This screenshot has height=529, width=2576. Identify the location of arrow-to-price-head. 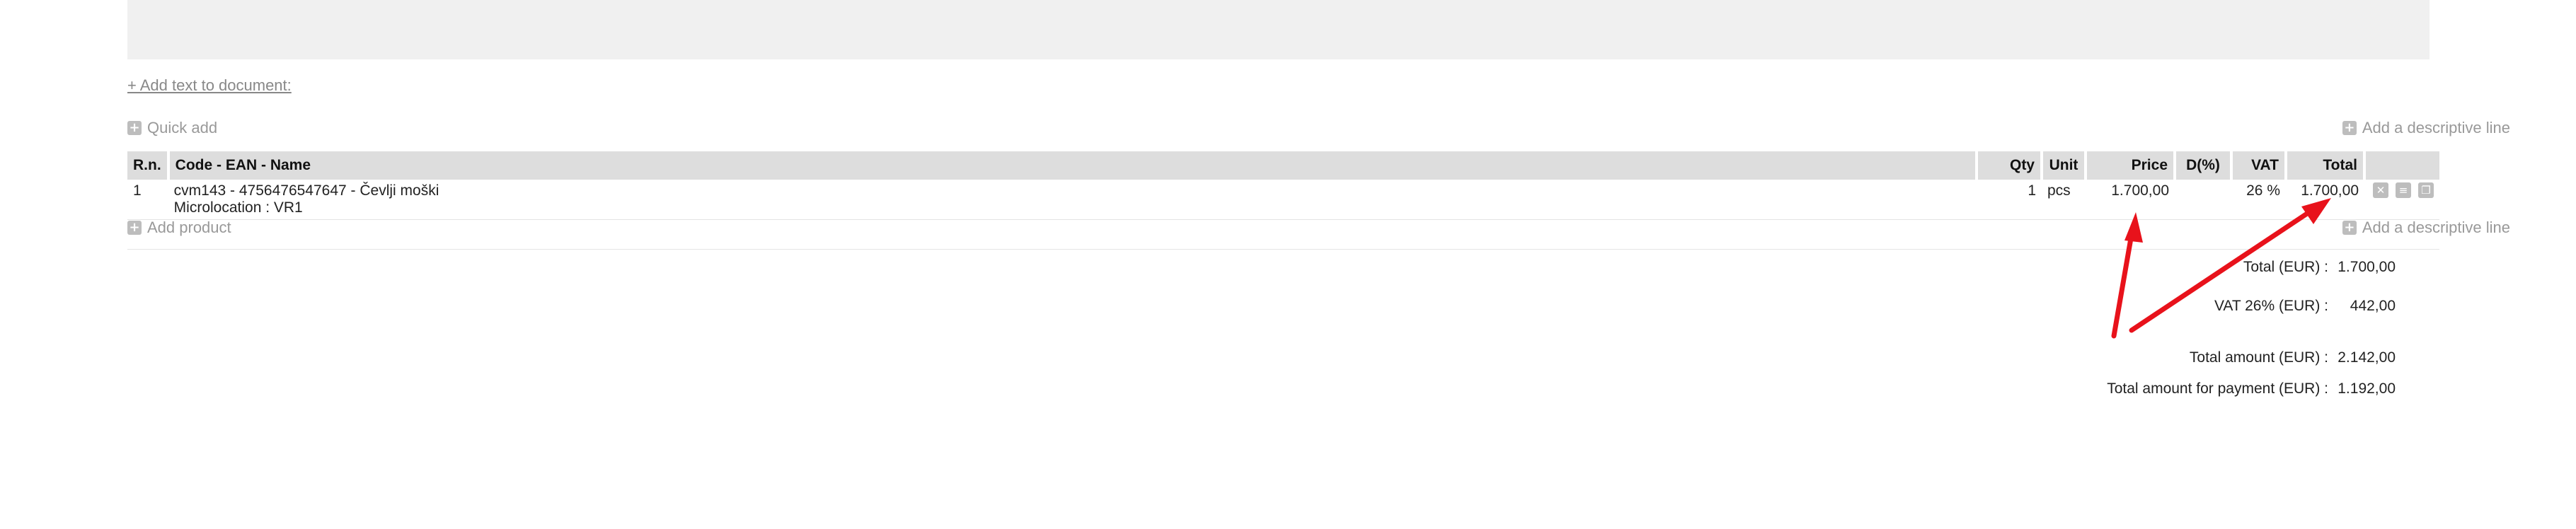
(2134, 227).